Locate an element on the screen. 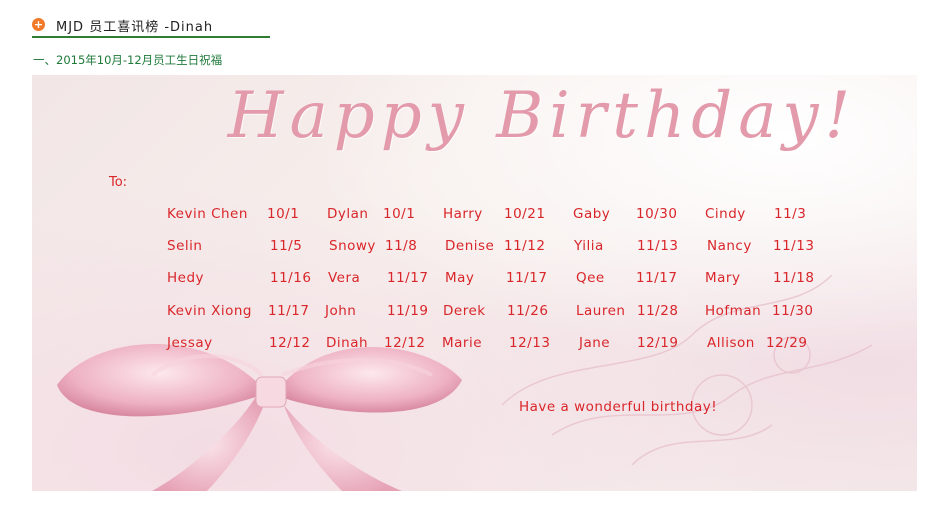  birthday-date: 12/19 is located at coordinates (658, 343).